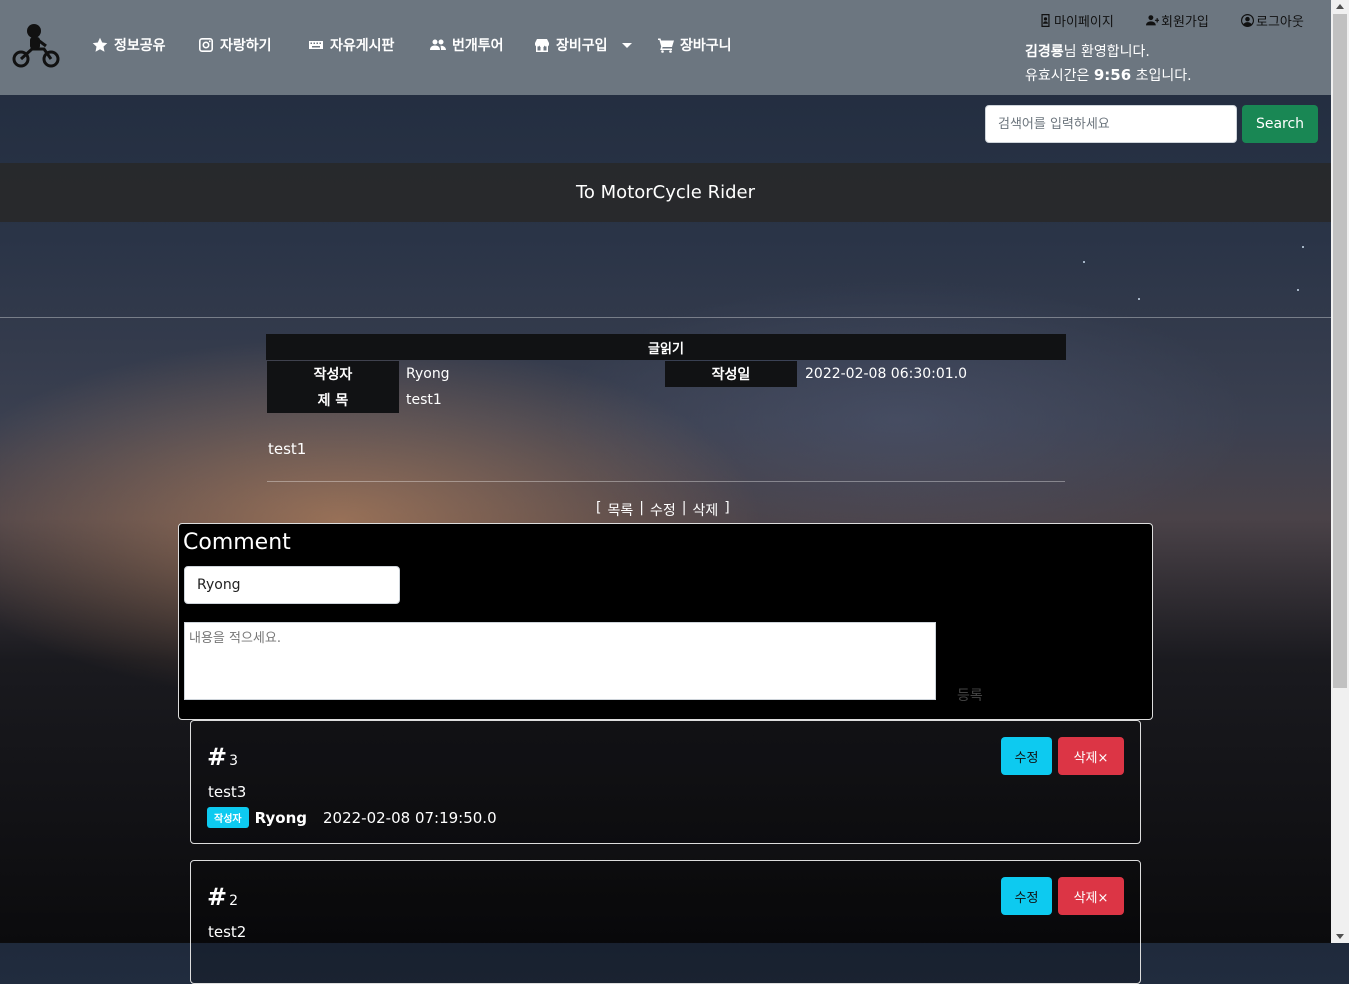  Describe the element at coordinates (227, 792) in the screenshot. I see `comment-content: test3` at that location.